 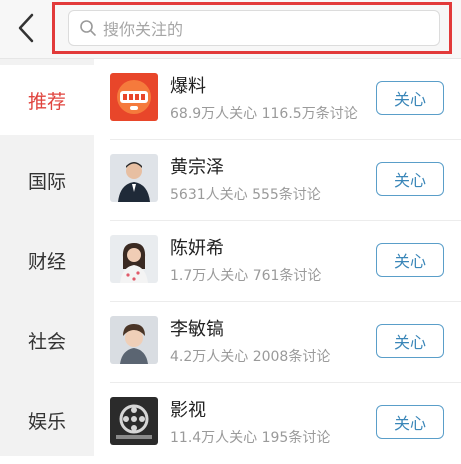 What do you see at coordinates (143, 29) in the screenshot?
I see `search-placeholder: 搜你关注的` at bounding box center [143, 29].